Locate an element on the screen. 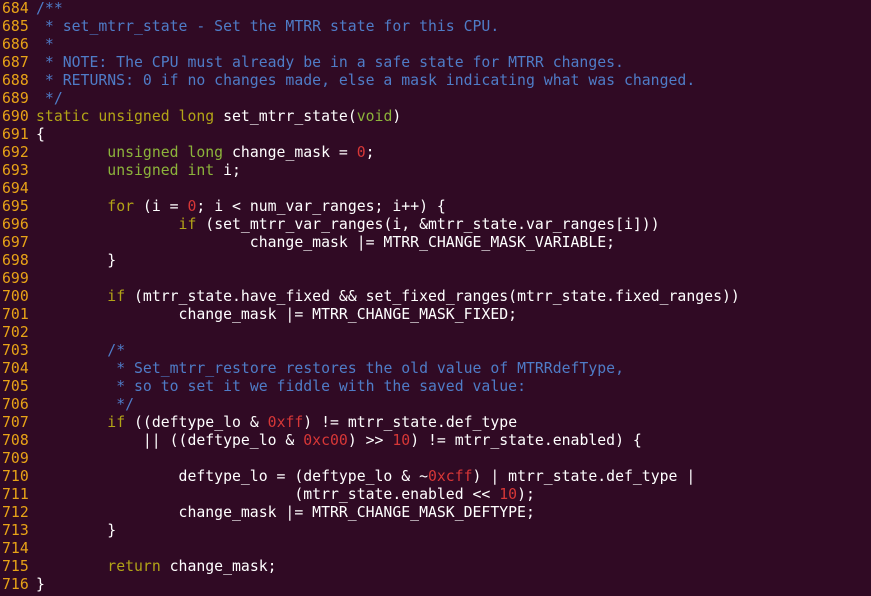  code-text: (mtrr_state.enabled << 10); is located at coordinates (285, 494).